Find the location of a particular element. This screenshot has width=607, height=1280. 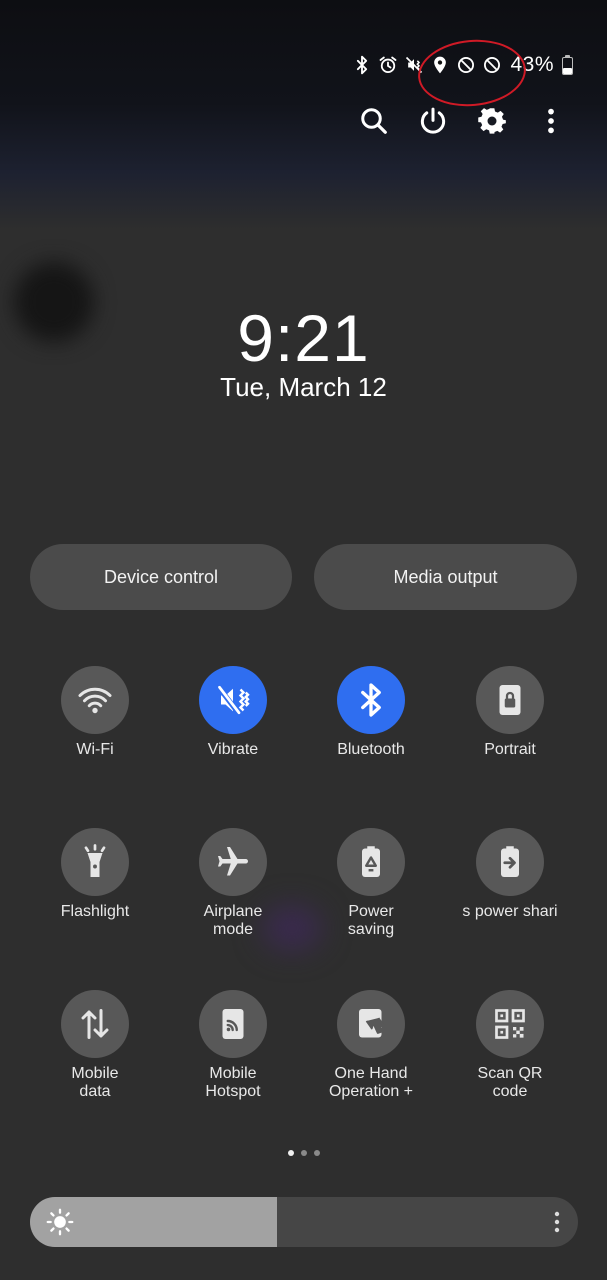

airplane-icon is located at coordinates (233, 861).